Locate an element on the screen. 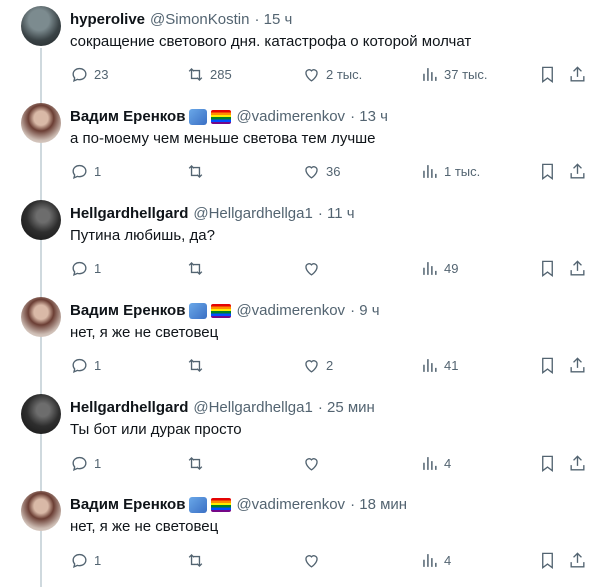  like-button: 2 тыс. is located at coordinates (332, 74).